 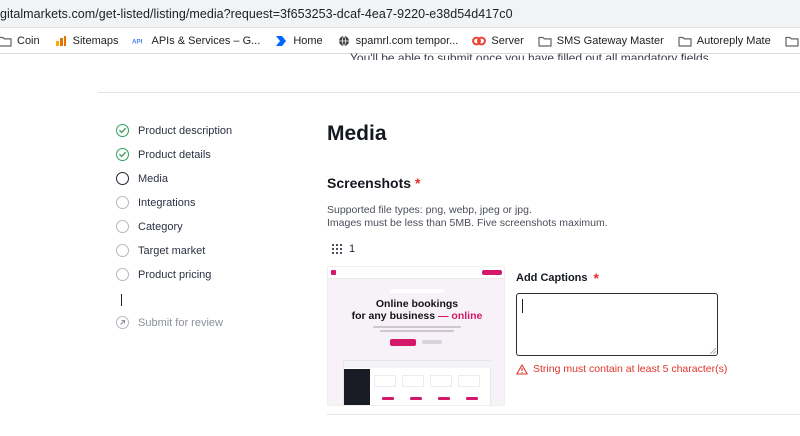 I want to click on step-label: Category, so click(x=160, y=226).